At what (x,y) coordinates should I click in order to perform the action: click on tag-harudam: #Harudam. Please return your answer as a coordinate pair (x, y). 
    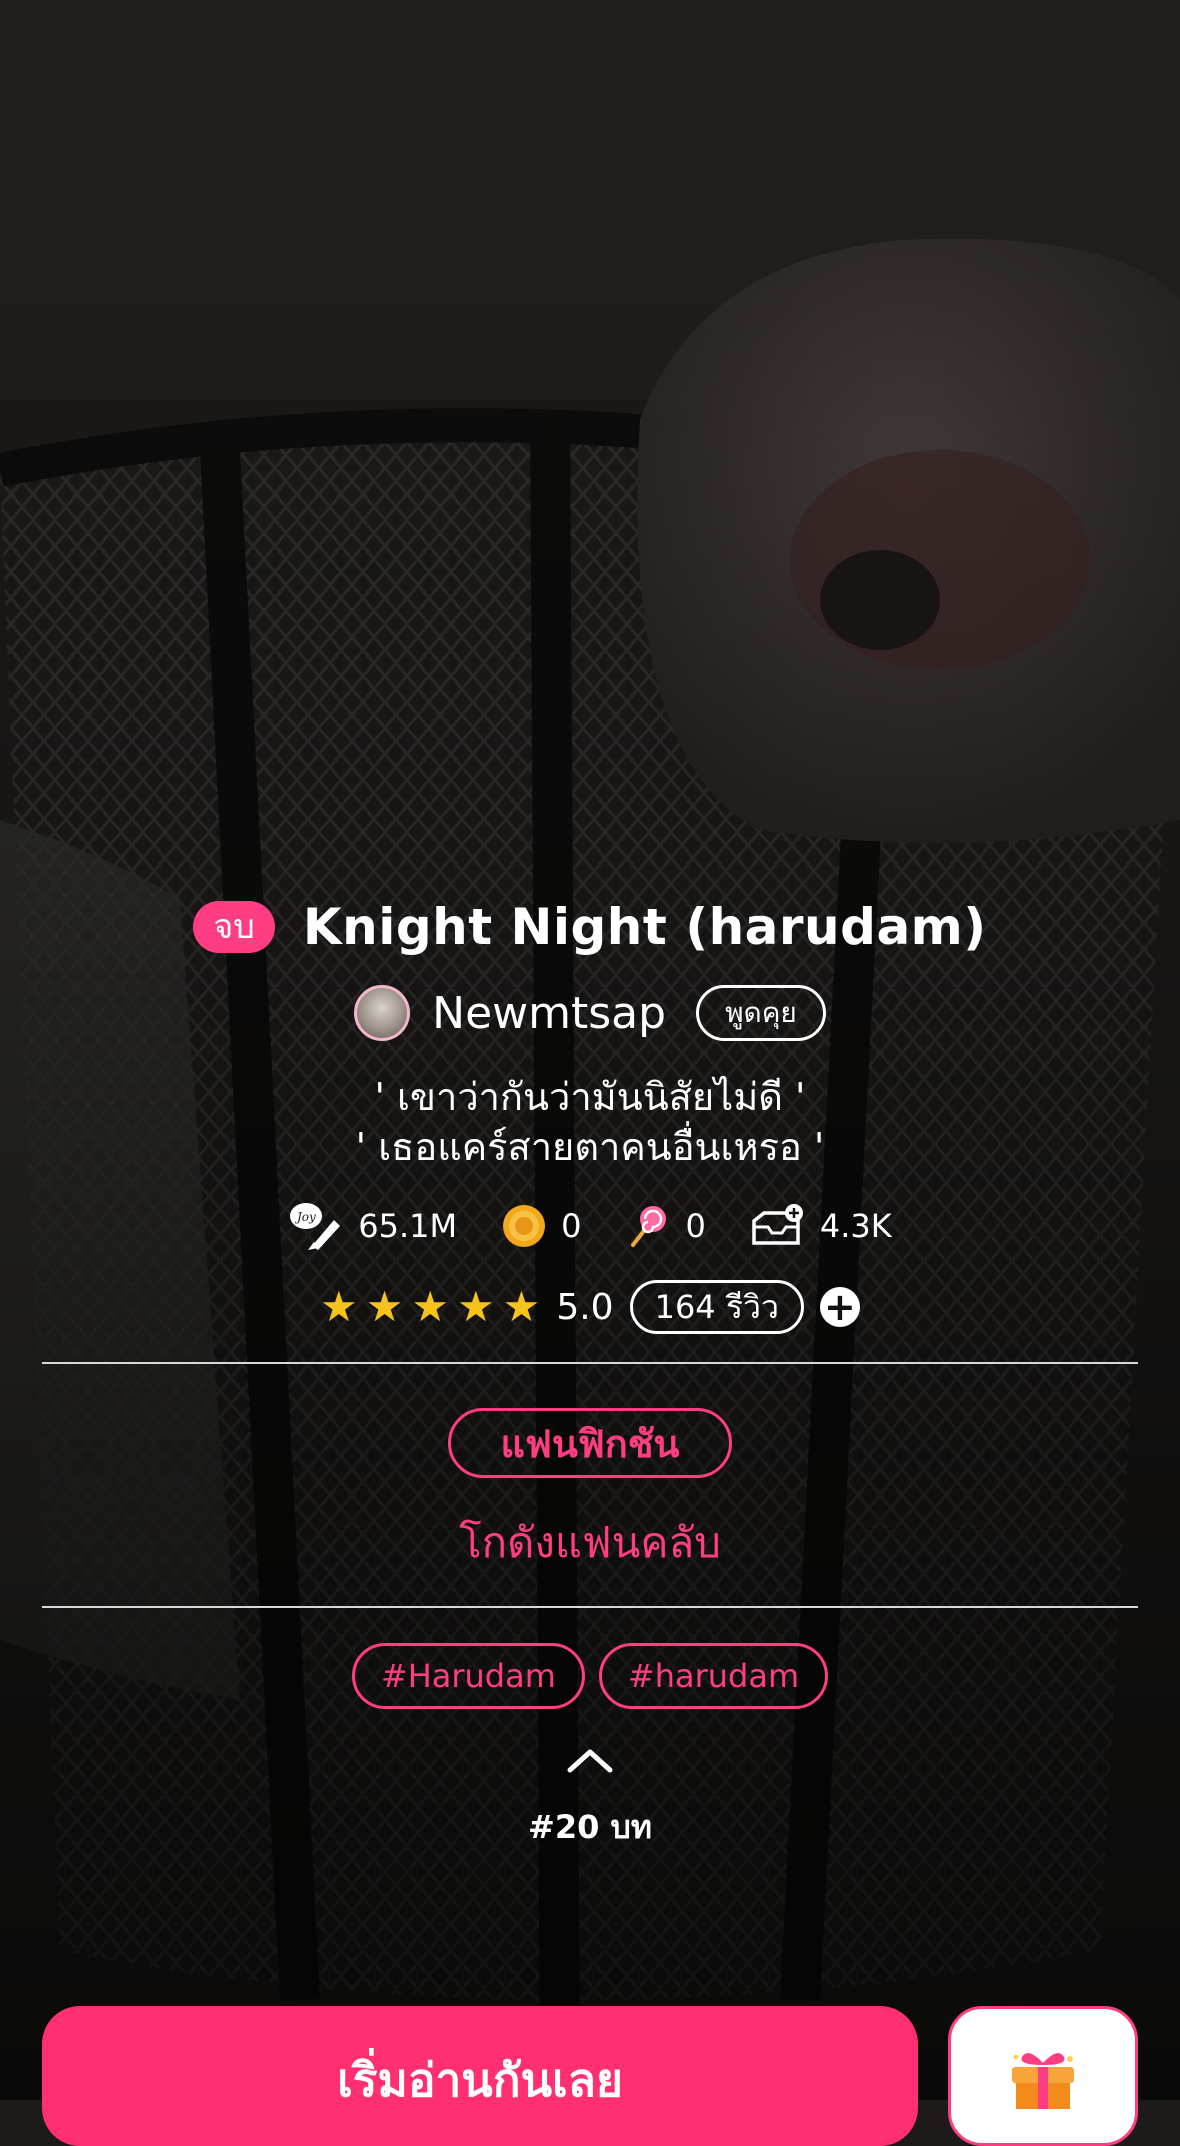
    Looking at the image, I should click on (468, 1676).